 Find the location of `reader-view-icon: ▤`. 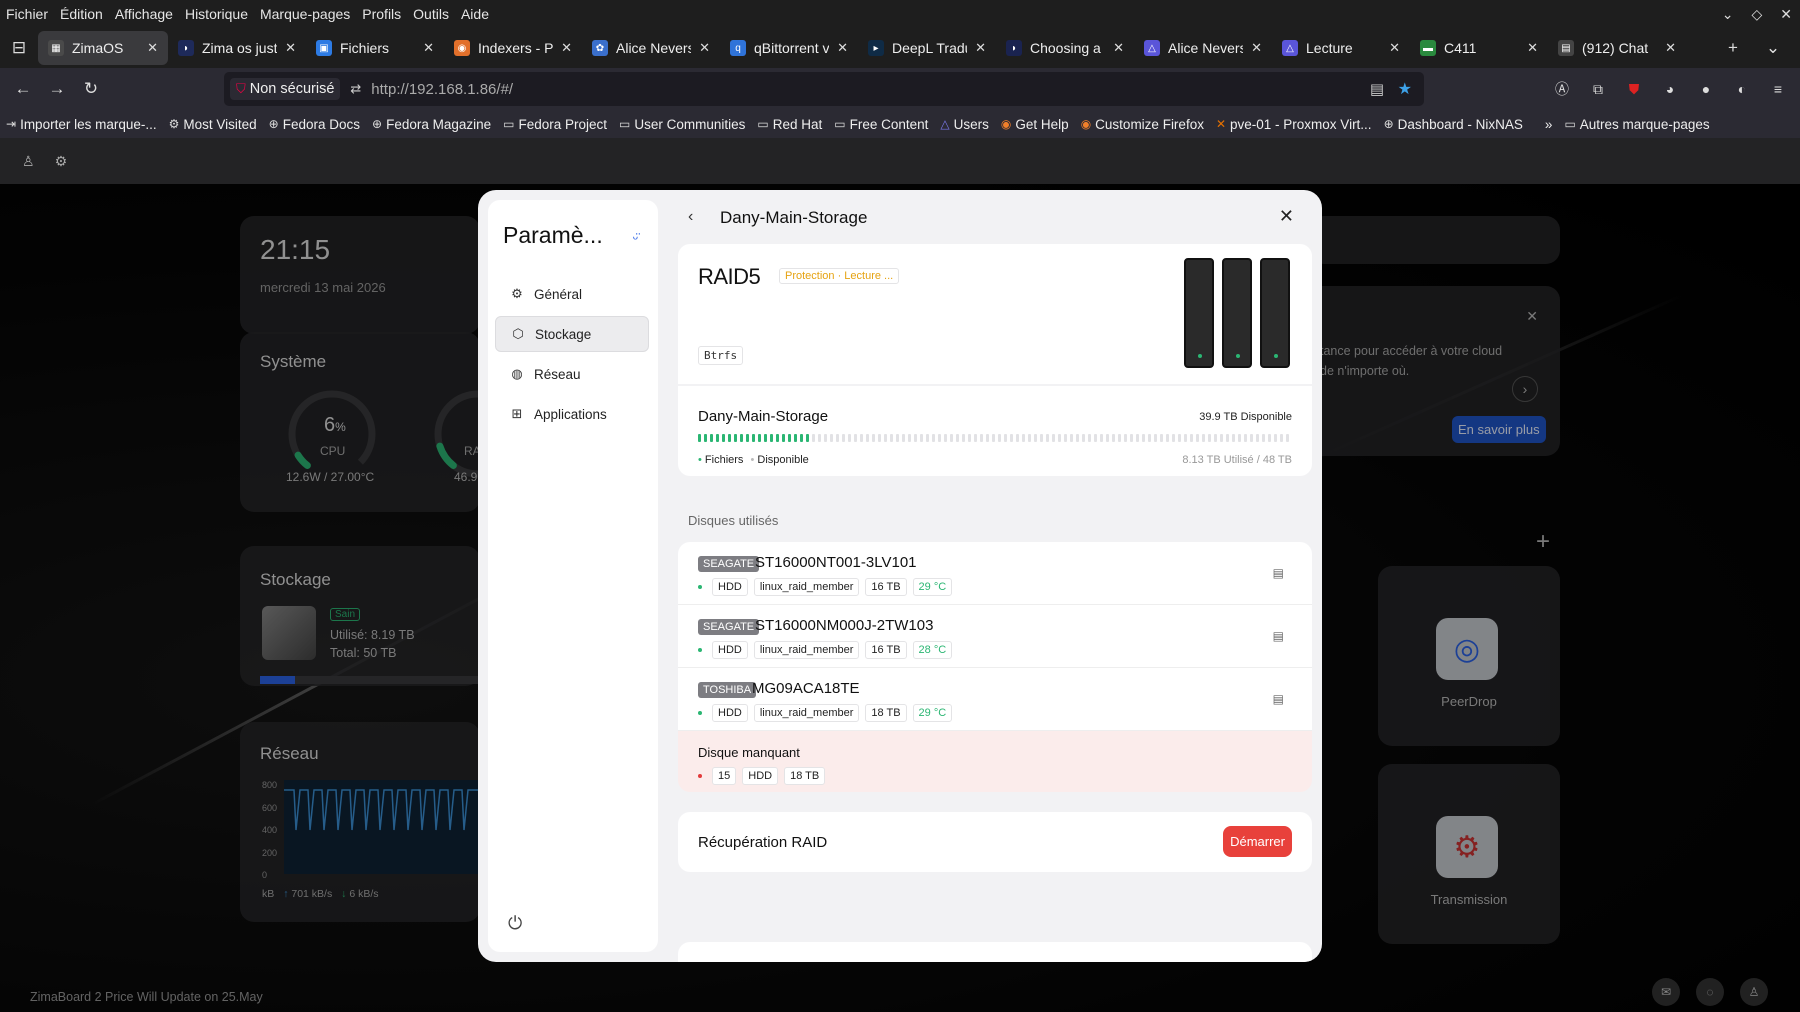

reader-view-icon: ▤ is located at coordinates (1377, 89).